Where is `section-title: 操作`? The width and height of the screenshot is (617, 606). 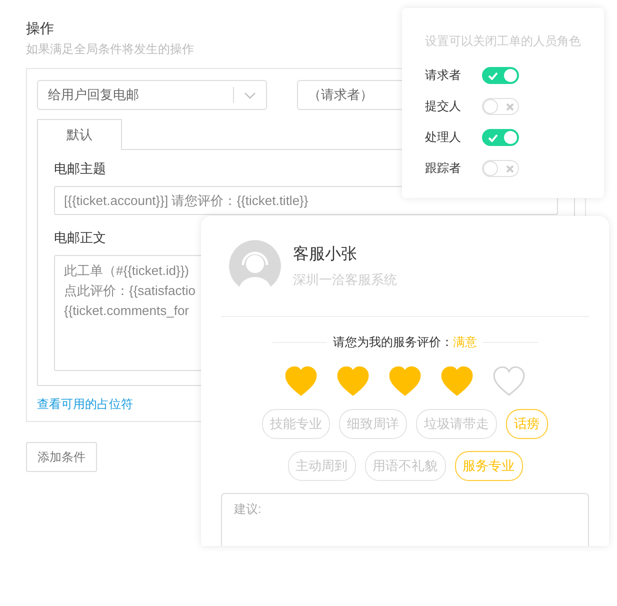
section-title: 操作 is located at coordinates (40, 28).